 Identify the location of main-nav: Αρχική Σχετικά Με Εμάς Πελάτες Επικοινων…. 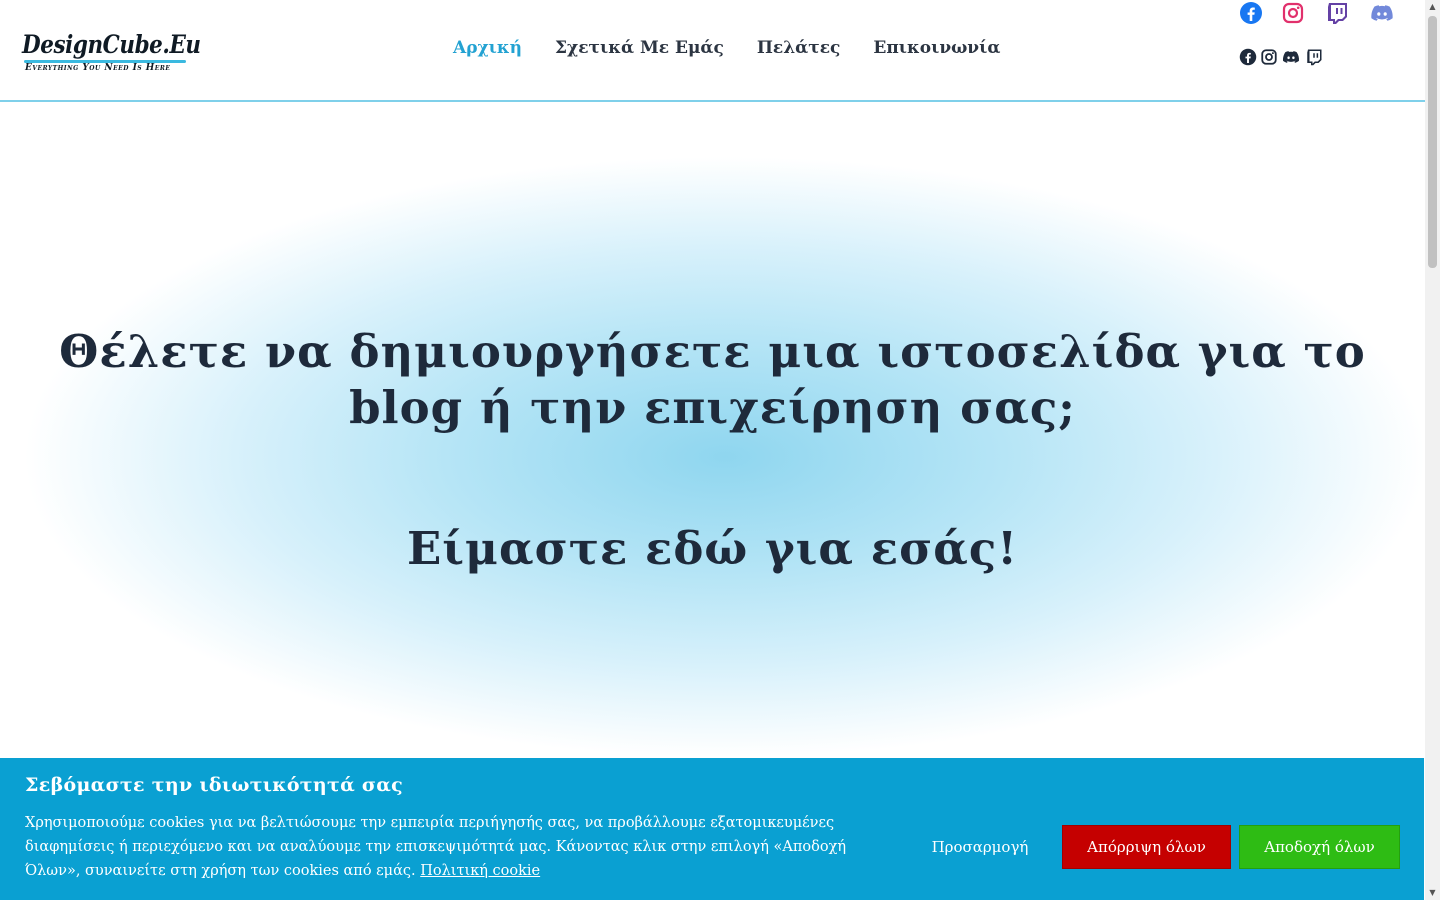
(743, 48).